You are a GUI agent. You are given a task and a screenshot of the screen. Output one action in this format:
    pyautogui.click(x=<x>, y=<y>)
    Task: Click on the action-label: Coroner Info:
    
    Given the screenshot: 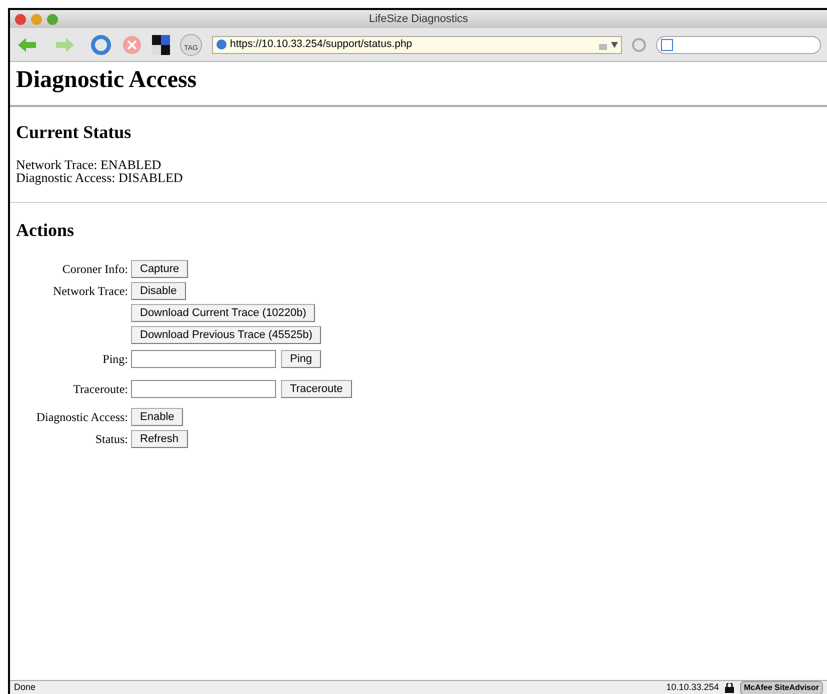 What is the action you would take?
    pyautogui.click(x=95, y=269)
    